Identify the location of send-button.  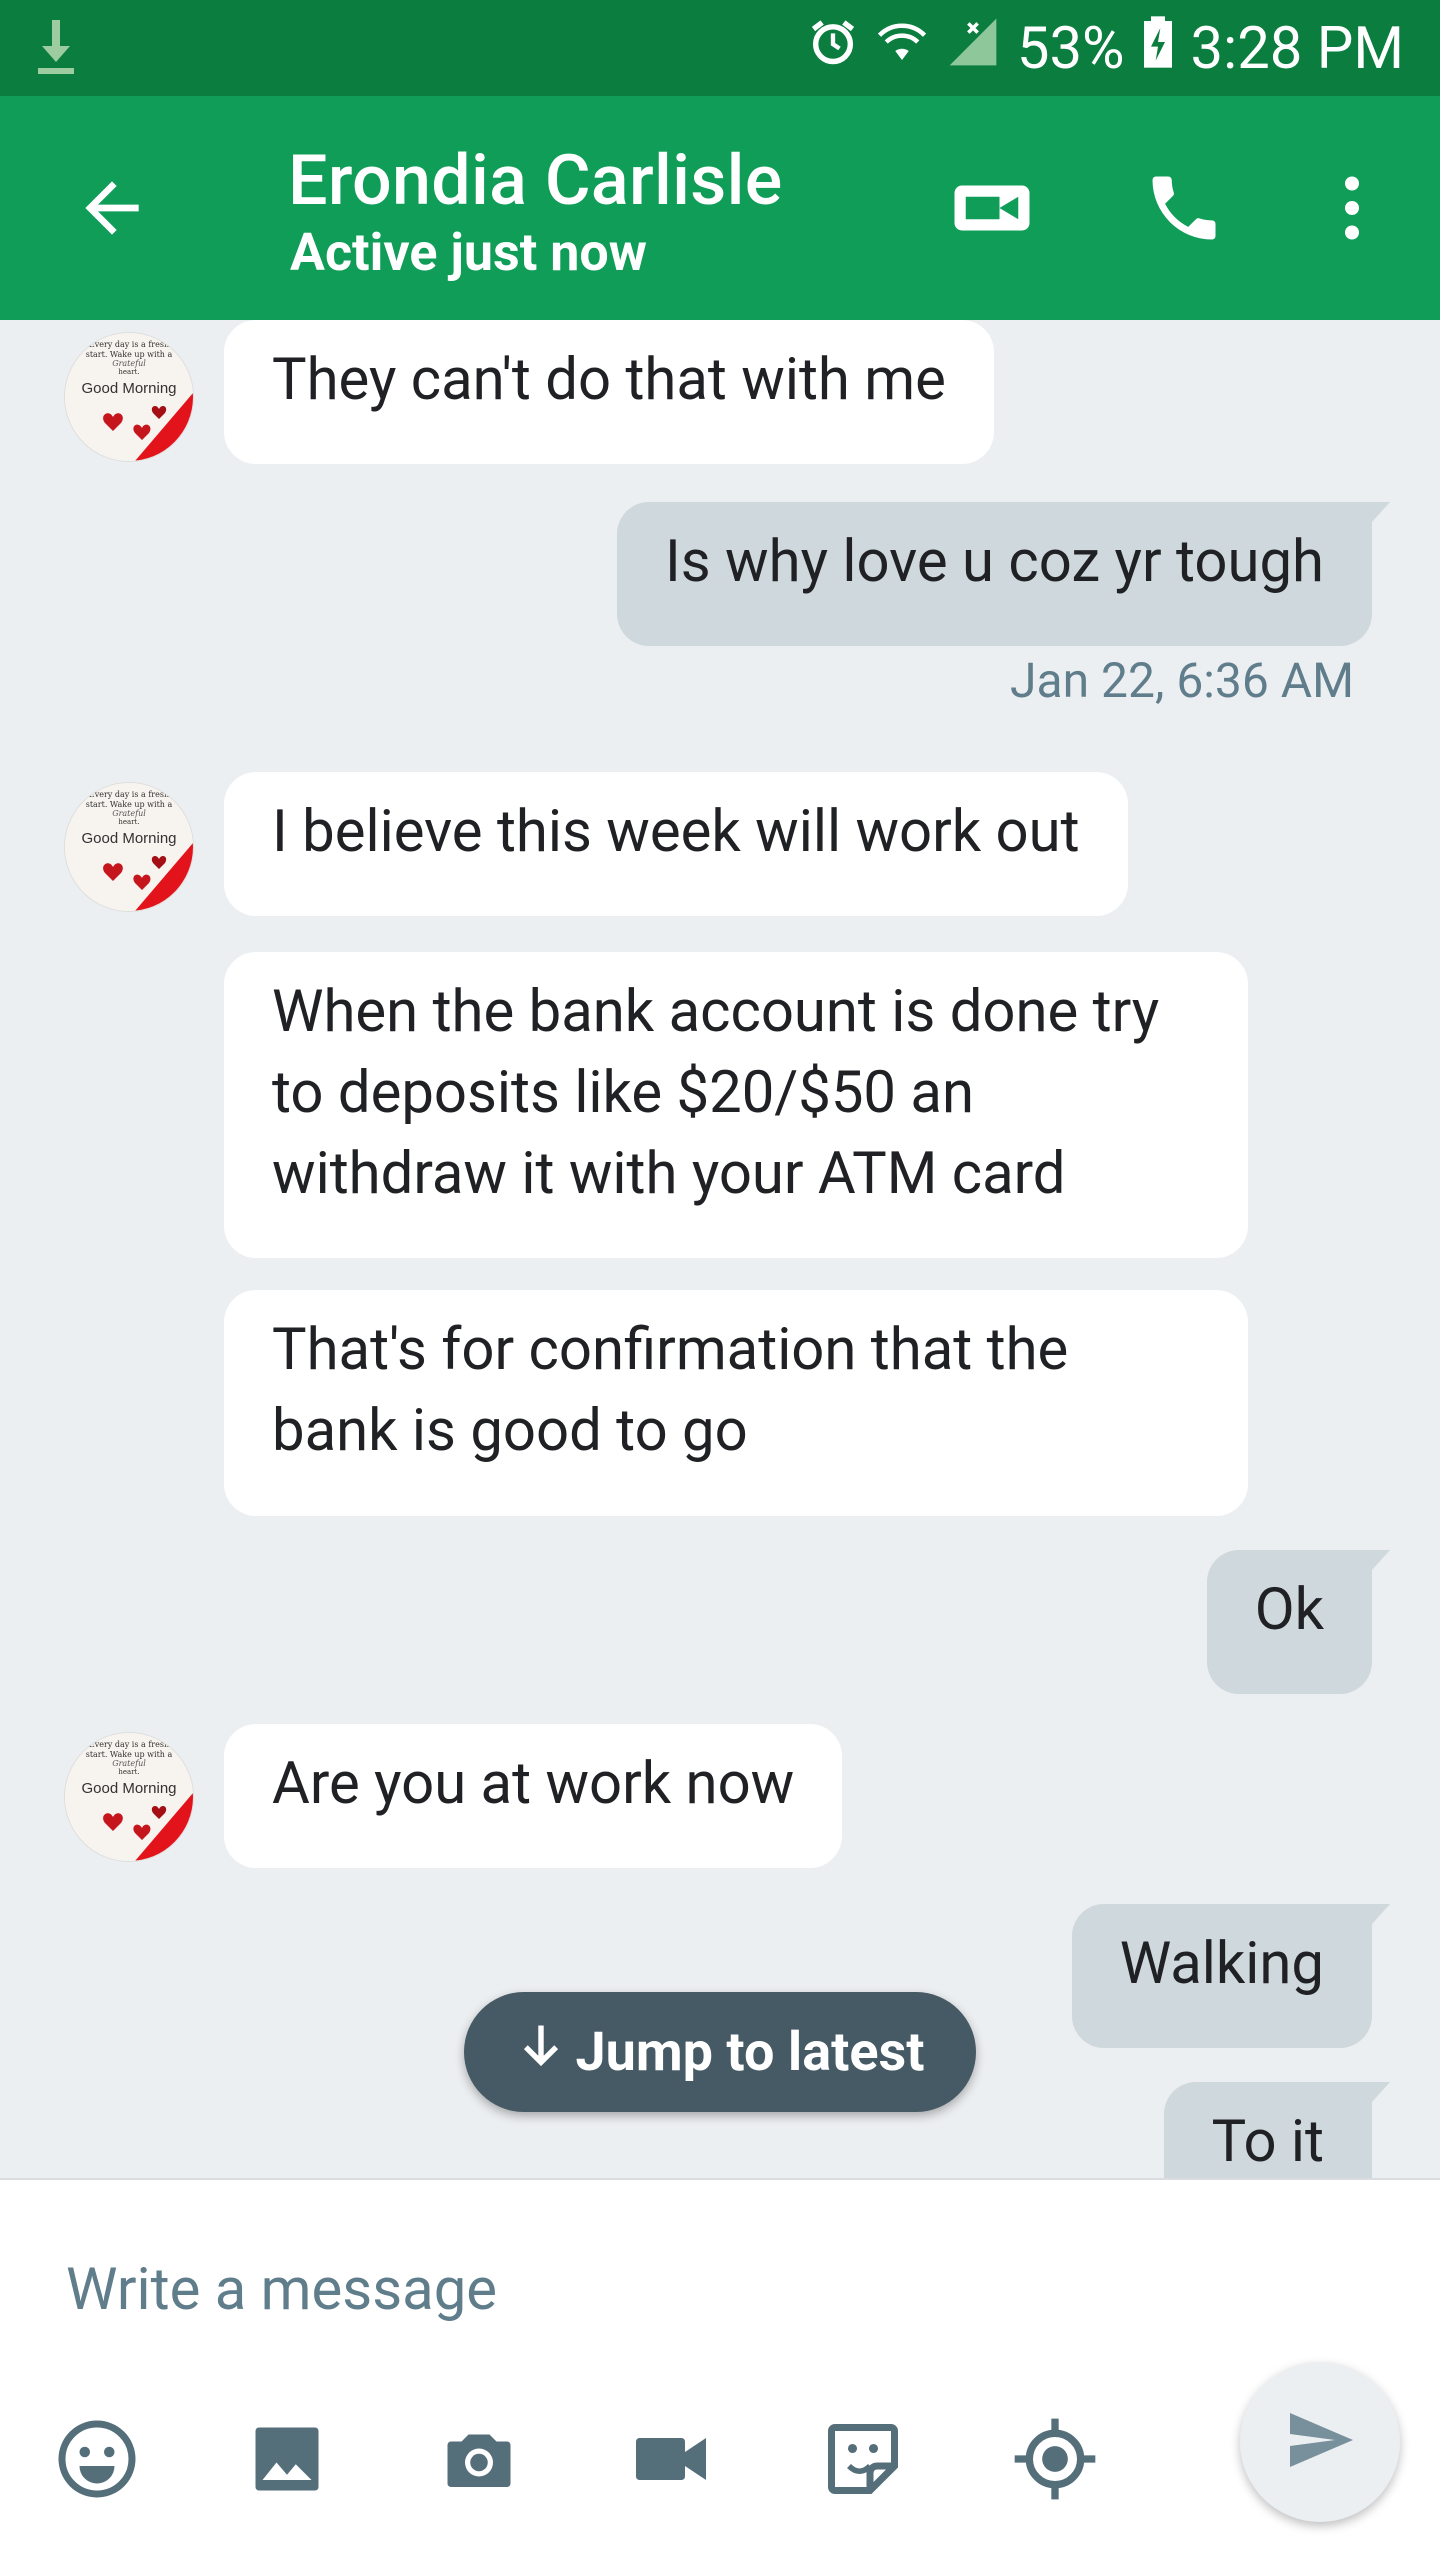
(1320, 2442).